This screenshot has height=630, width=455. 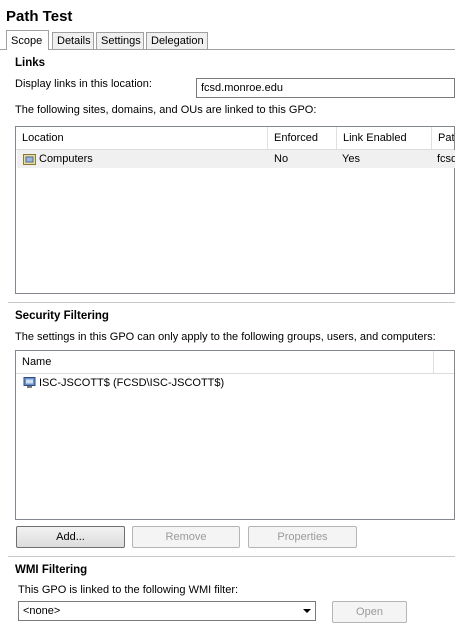 I want to click on row-link-enabled: Yes, so click(x=351, y=159).